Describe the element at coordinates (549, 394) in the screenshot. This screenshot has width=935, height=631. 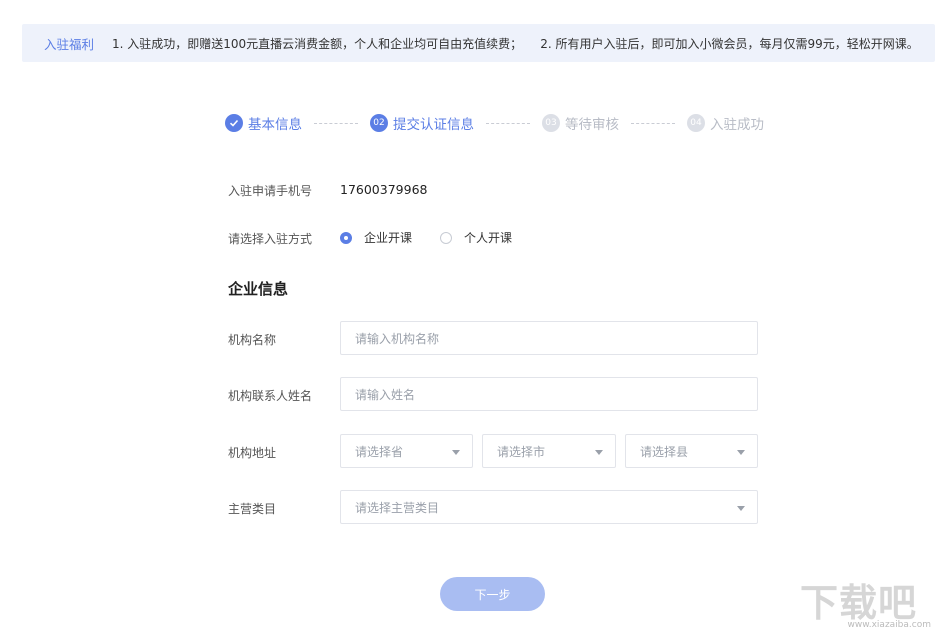
I see `contact-name-input: 请输入姓名` at that location.